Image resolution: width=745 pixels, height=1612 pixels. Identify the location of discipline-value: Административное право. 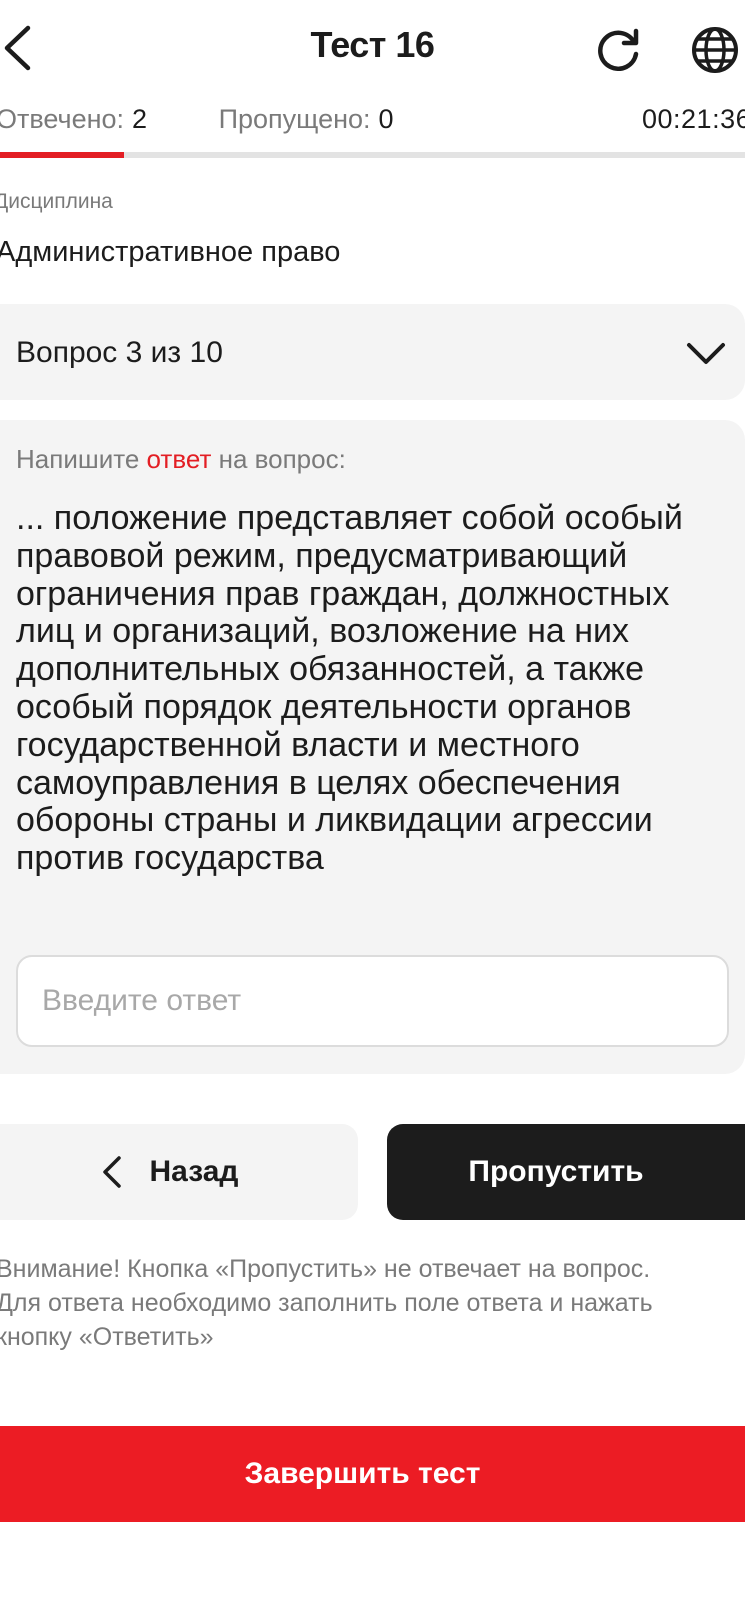
(170, 252).